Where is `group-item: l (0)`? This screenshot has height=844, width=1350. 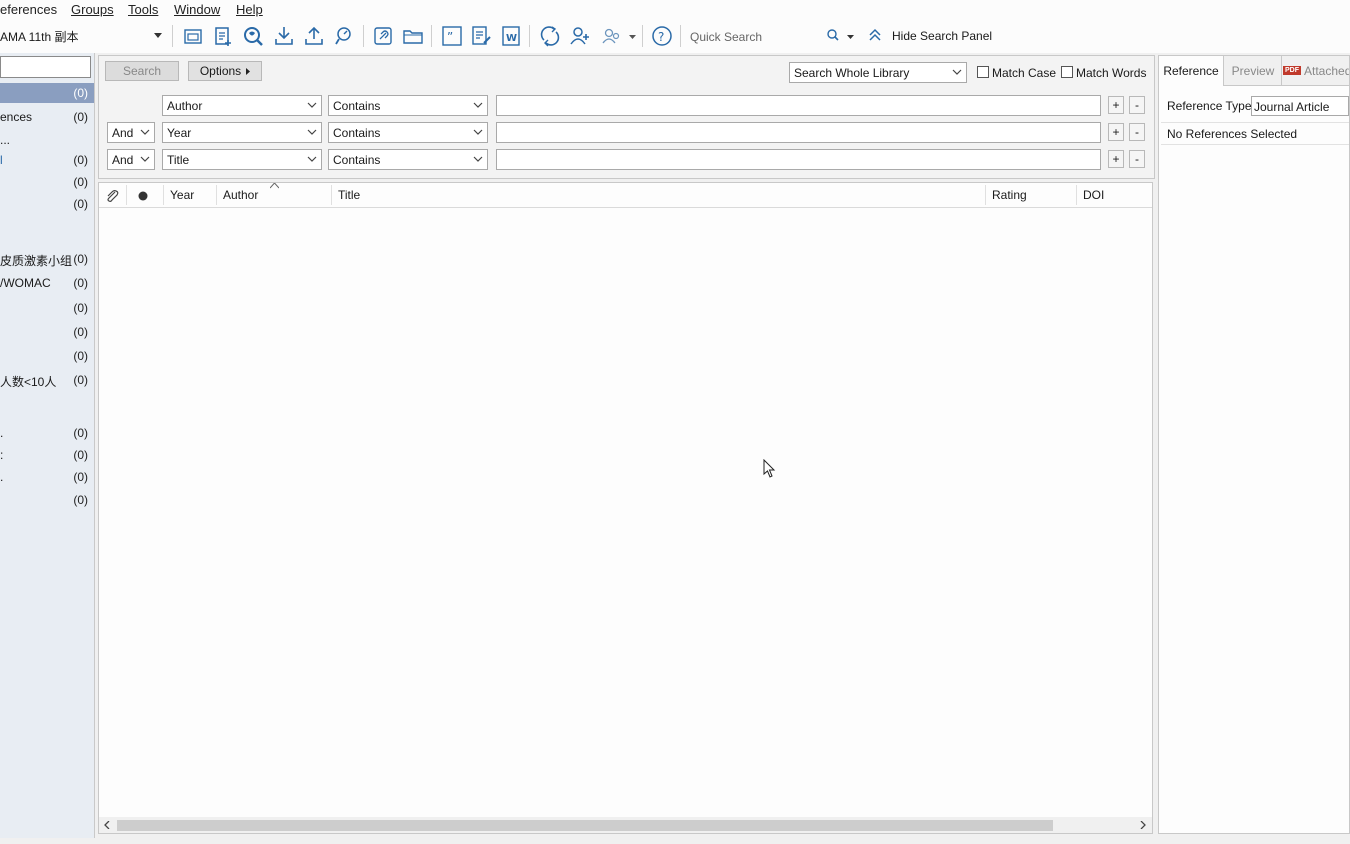 group-item: l (0) is located at coordinates (47, 160).